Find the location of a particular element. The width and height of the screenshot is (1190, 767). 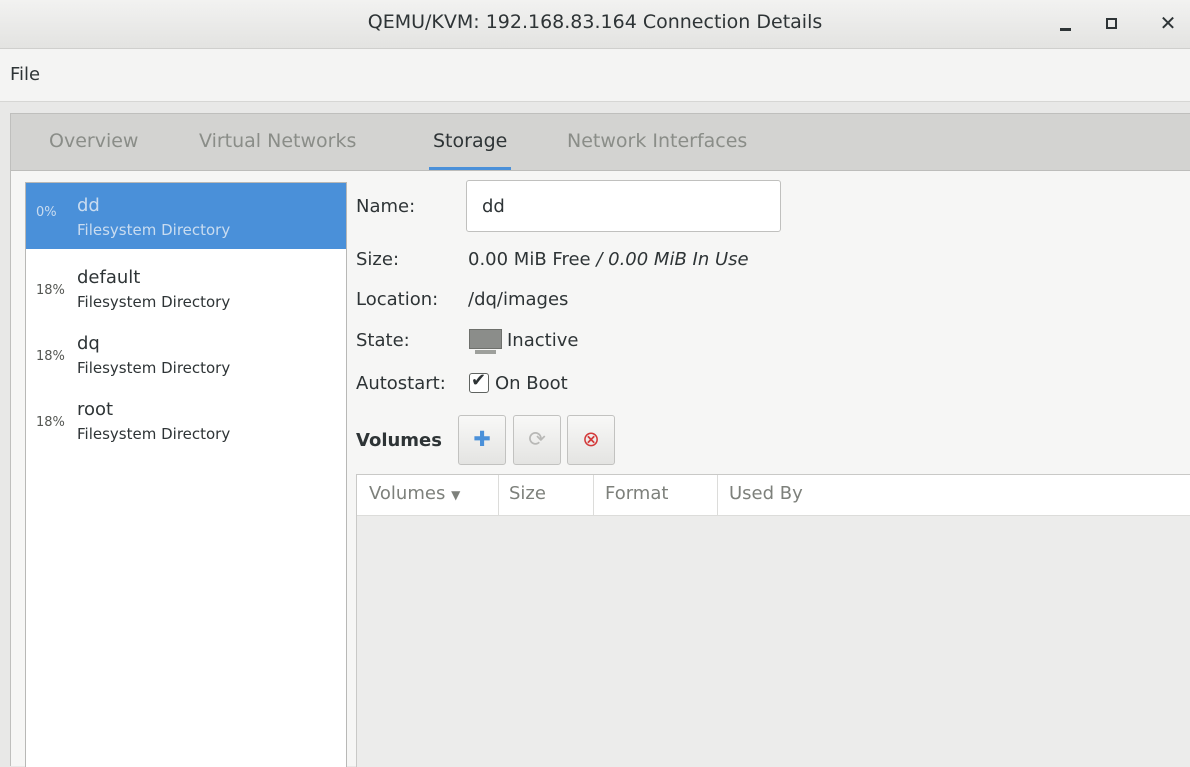

checkmark-icon: ✔ is located at coordinates (479, 380).